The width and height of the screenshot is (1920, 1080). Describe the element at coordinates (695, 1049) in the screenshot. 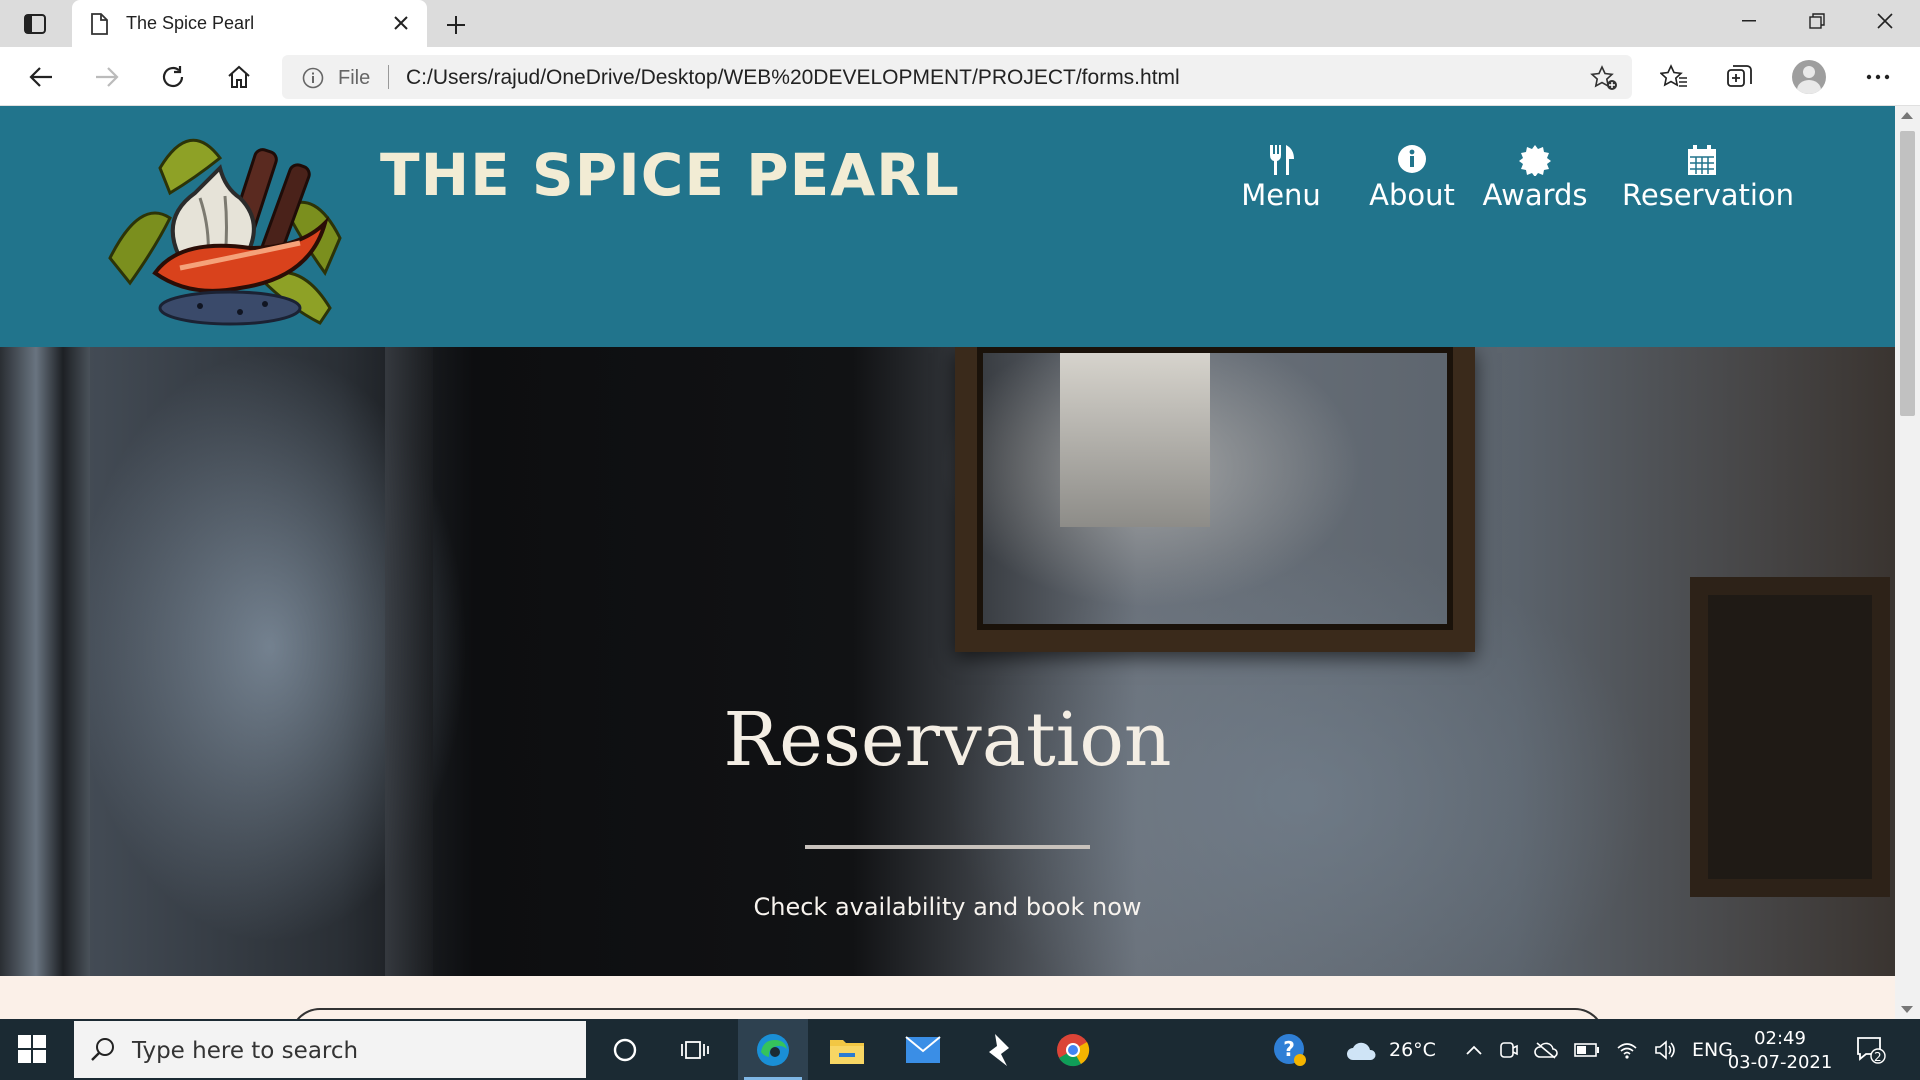

I see `task-view-icon` at that location.